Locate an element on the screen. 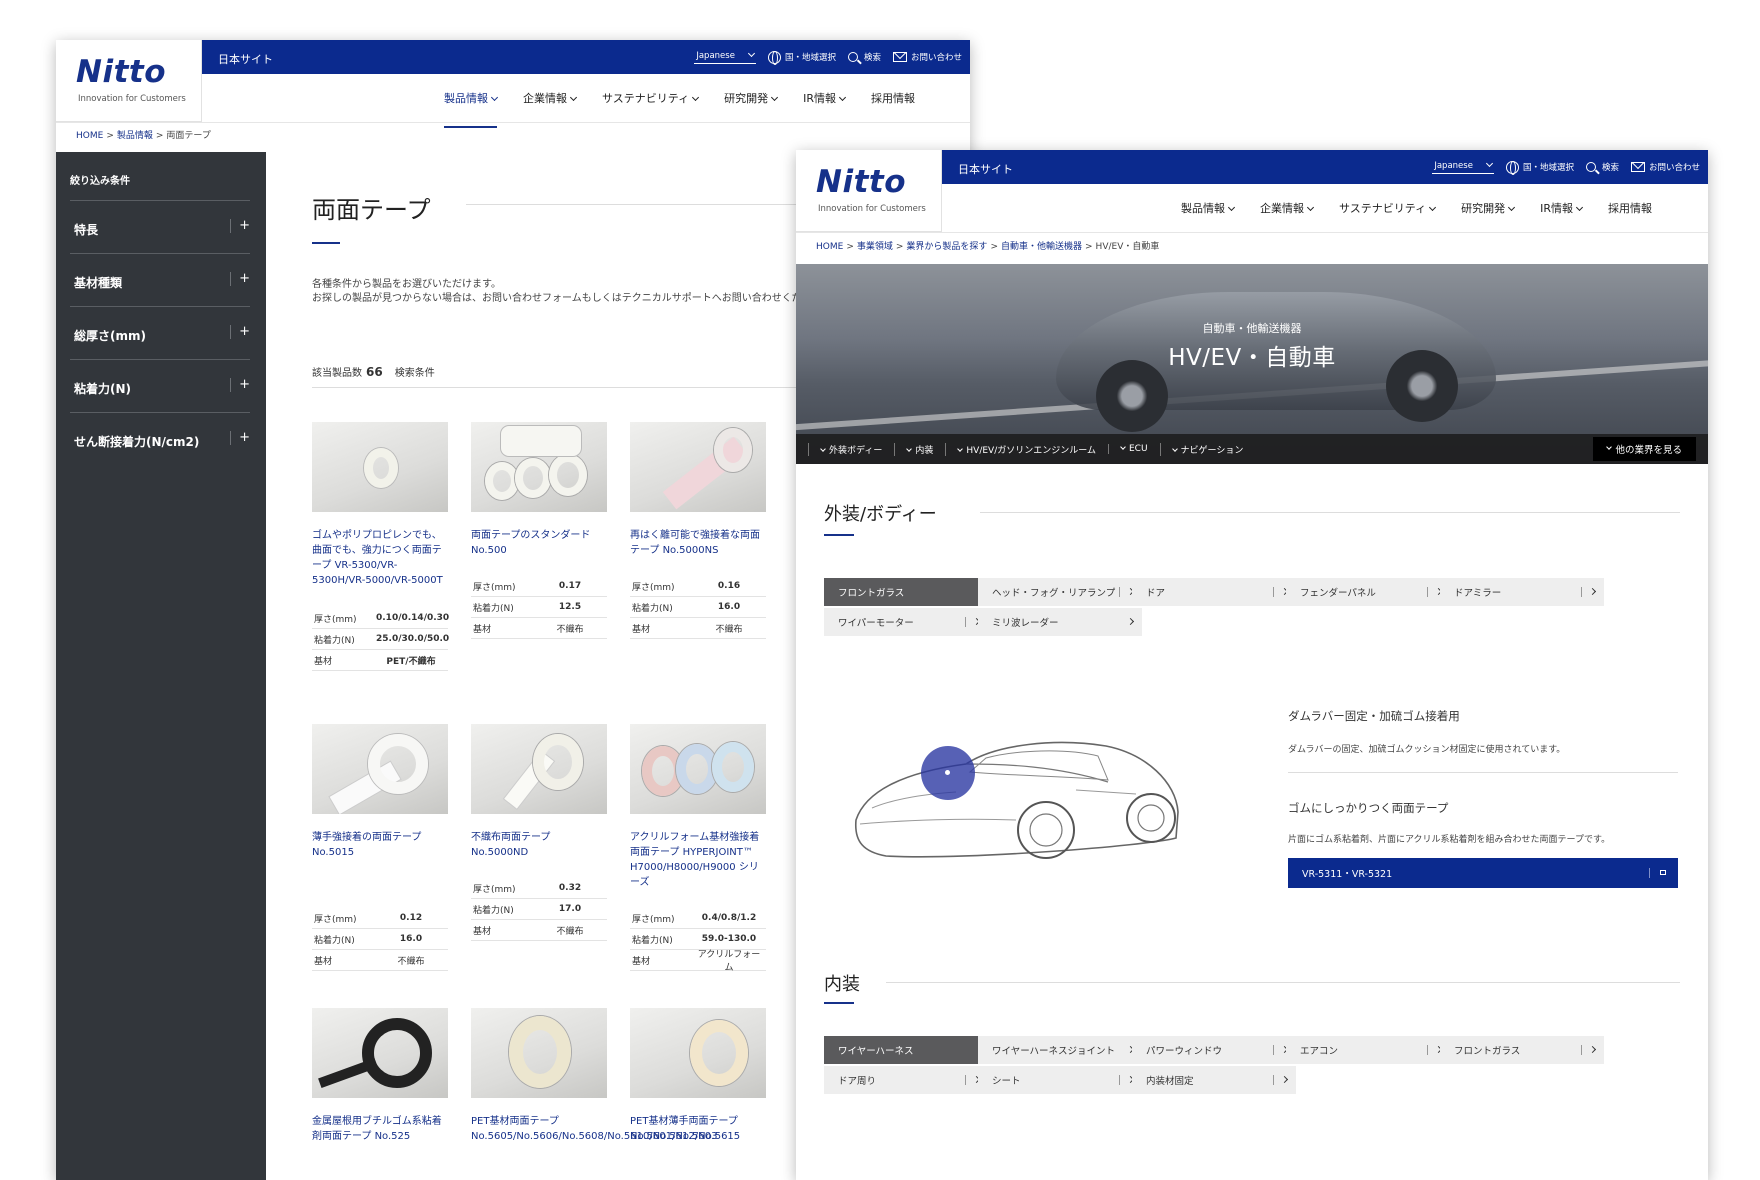 This screenshot has width=1760, height=1180. product-card: PET基材薄手両面テープ No.5601/No.5603 is located at coordinates (698, 1076).